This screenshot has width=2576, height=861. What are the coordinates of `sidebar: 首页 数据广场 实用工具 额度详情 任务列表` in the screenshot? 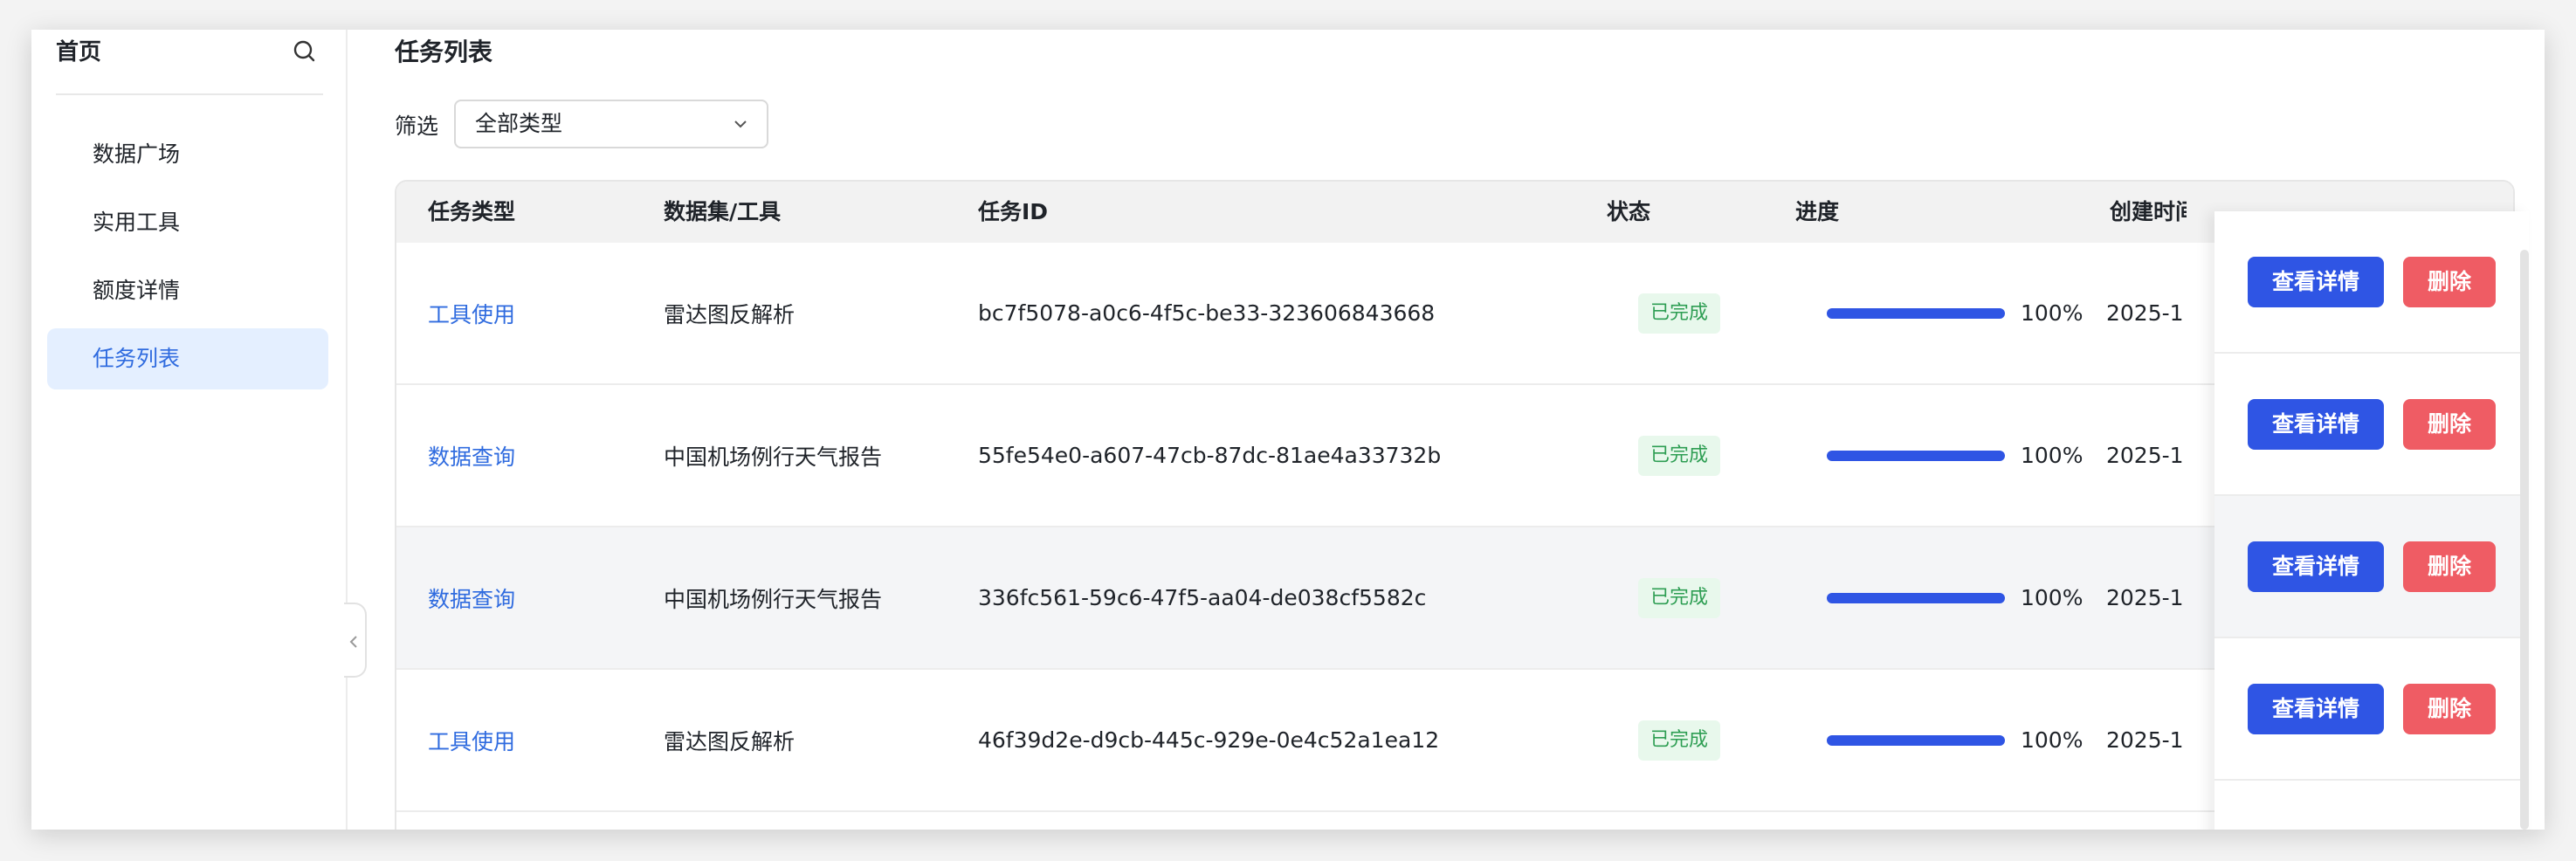 It's located at (189, 430).